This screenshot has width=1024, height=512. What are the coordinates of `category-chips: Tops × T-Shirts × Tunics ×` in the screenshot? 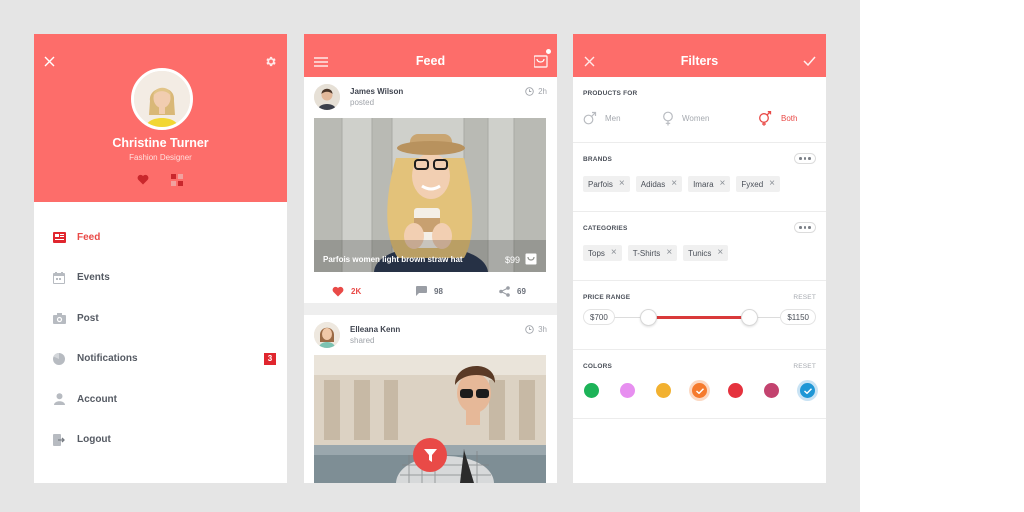 It's located at (656, 253).